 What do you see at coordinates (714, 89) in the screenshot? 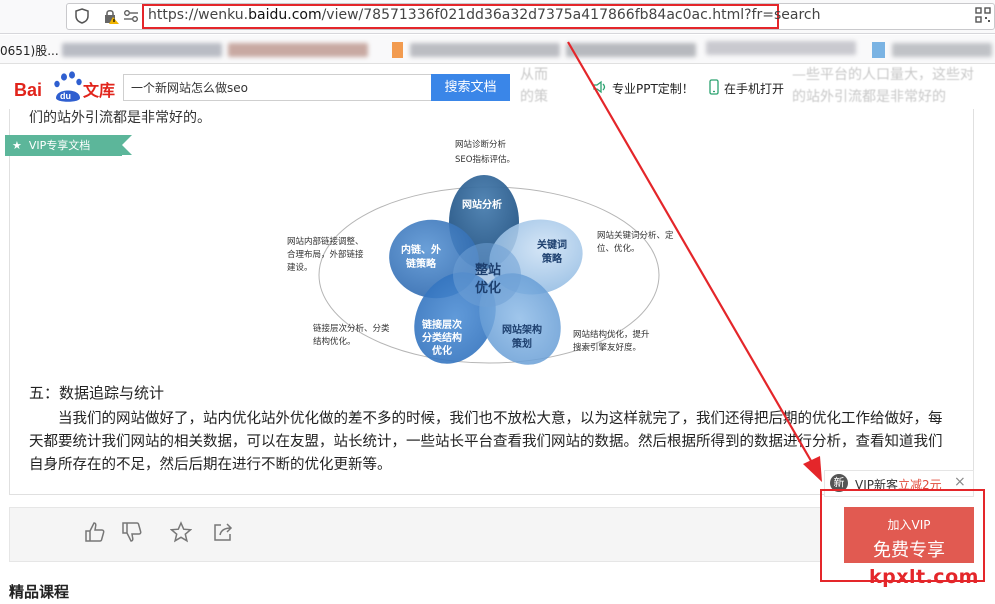
I see `phone-icon` at bounding box center [714, 89].